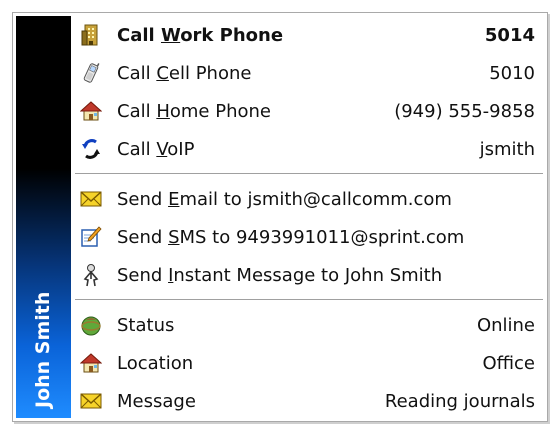 The width and height of the screenshot is (560, 425). I want to click on menu-label-accelerator: S, so click(174, 237).